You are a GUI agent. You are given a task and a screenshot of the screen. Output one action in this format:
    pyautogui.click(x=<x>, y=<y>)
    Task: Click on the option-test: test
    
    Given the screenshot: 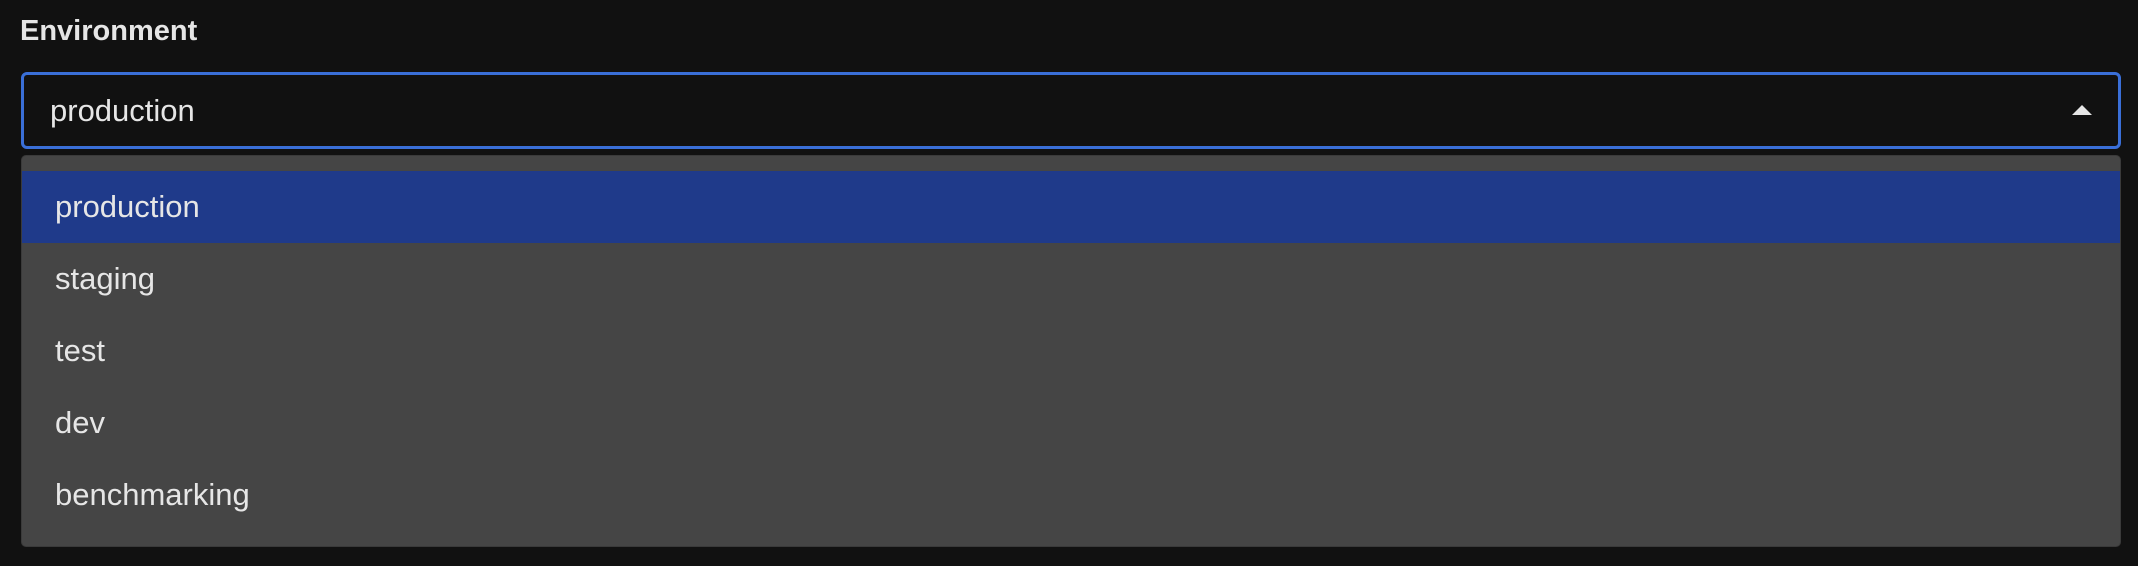 What is the action you would take?
    pyautogui.click(x=1071, y=351)
    